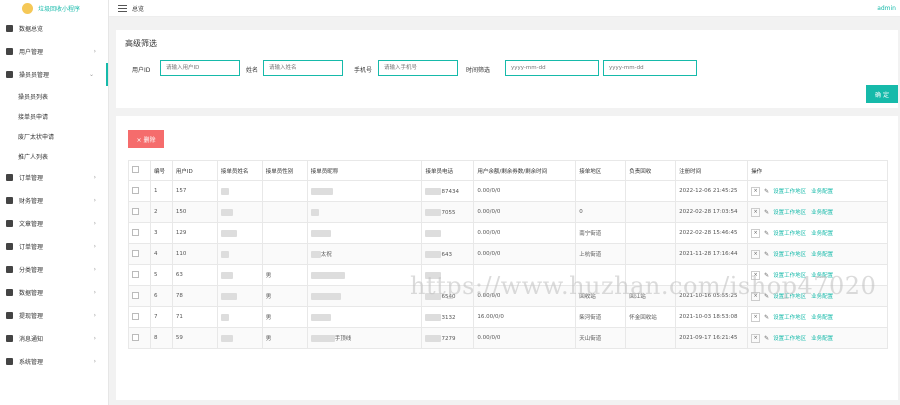 Image resolution: width=900 pixels, height=405 pixels. I want to click on sidebar-subitem: 推广人列表, so click(54, 156).